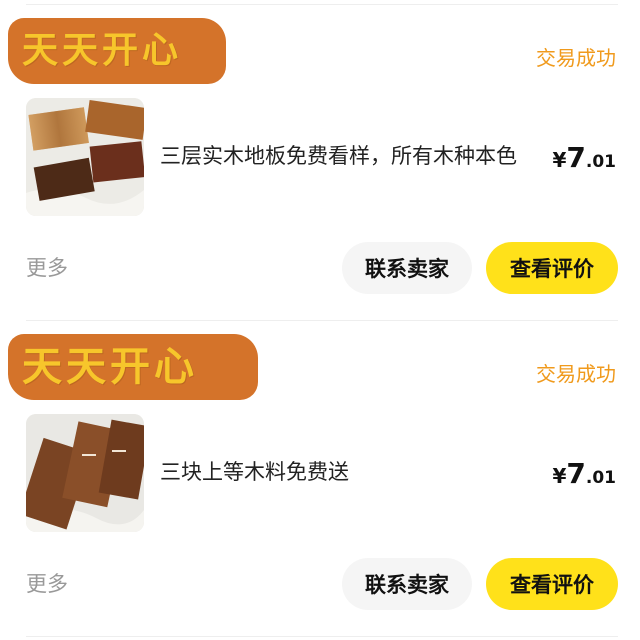 This screenshot has height=640, width=640. What do you see at coordinates (254, 472) in the screenshot?
I see `product-title: 三块上等木料免费送` at bounding box center [254, 472].